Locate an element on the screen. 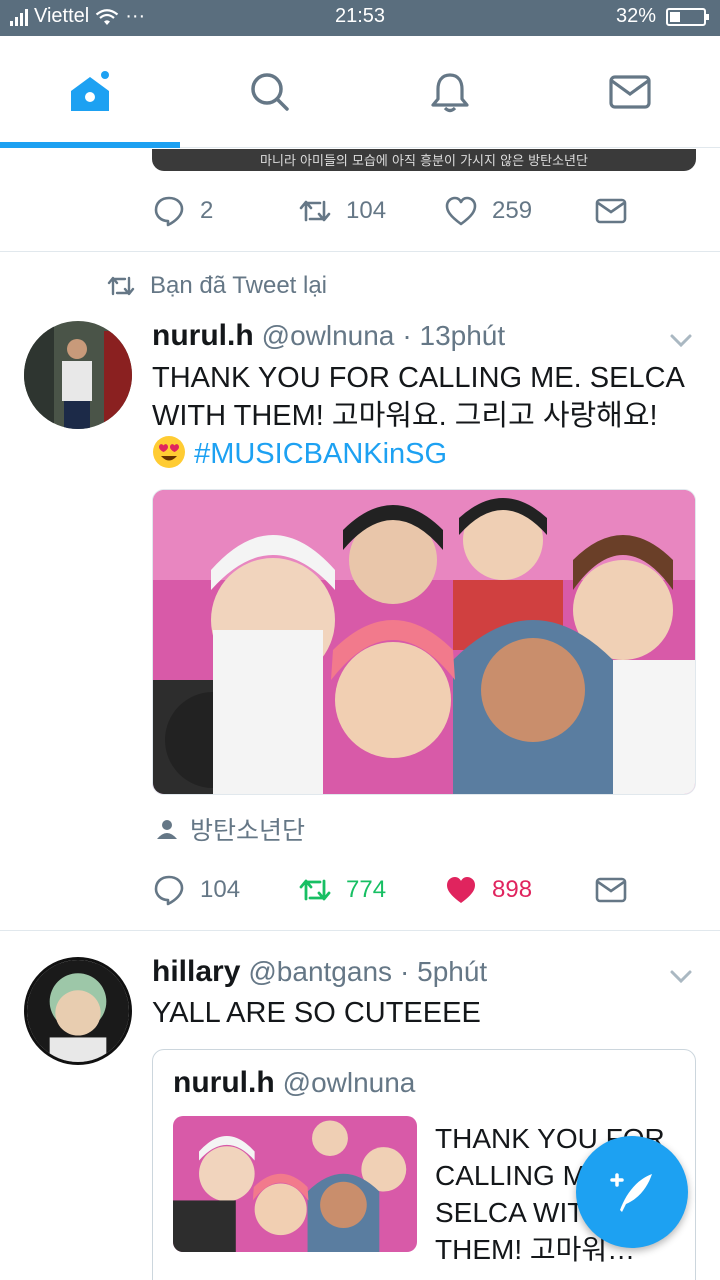 The image size is (720, 1280). status-bar: Viettel ··· 21:53 32% is located at coordinates (360, 18).